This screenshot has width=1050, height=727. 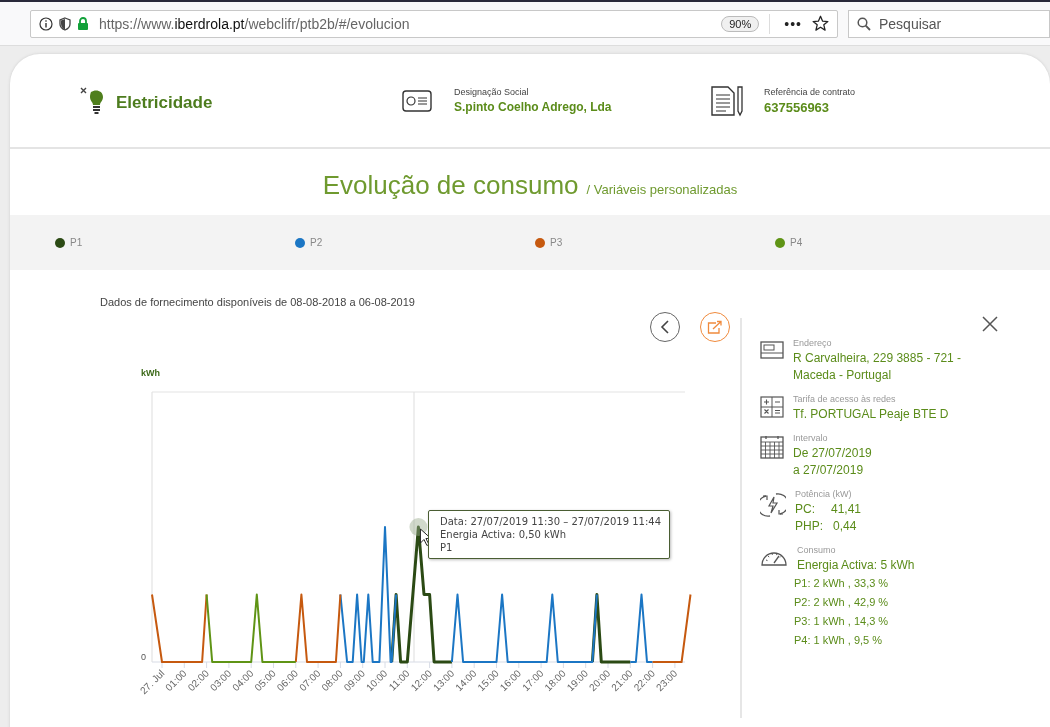 What do you see at coordinates (407, 23) in the screenshot?
I see `url-text: https://www.iberdrola.pt/webclifr/ptb2b/#/evolucion` at bounding box center [407, 23].